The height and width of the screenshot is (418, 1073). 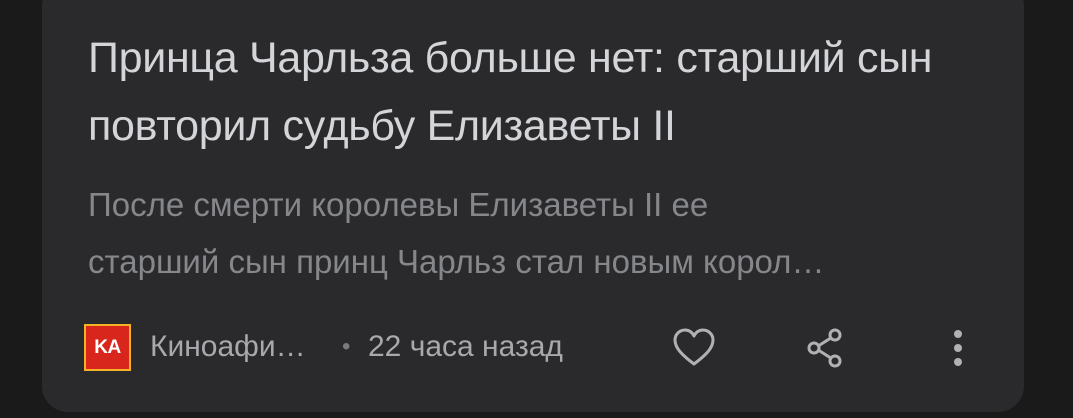 I want to click on publish-time: 22 часа назад, so click(x=465, y=346).